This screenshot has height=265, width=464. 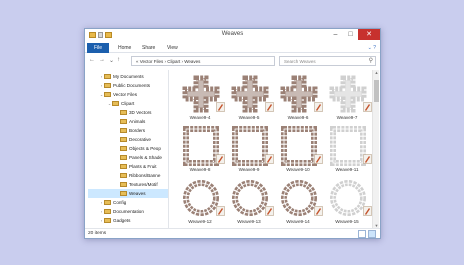 I want to click on file-tile: Weave9-4, so click(x=203, y=99).